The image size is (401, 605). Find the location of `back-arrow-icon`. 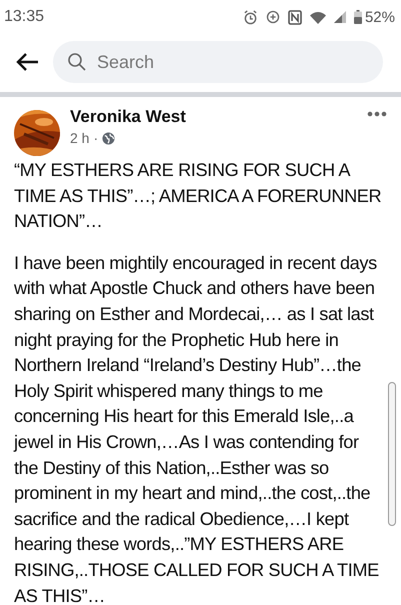

back-arrow-icon is located at coordinates (27, 62).